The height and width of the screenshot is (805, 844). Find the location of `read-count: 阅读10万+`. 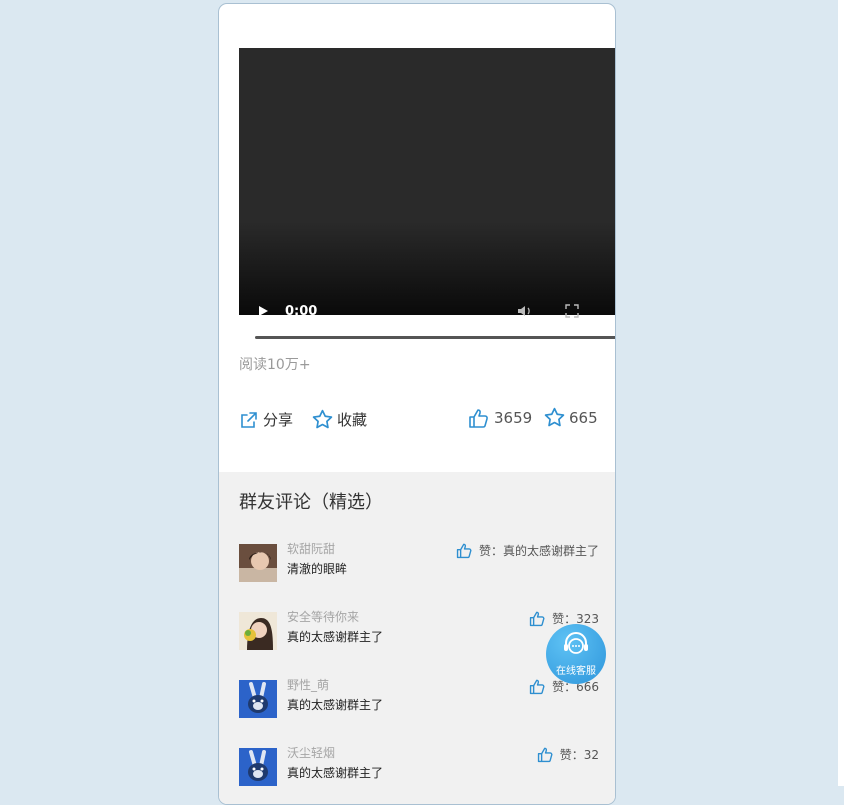

read-count: 阅读10万+ is located at coordinates (275, 365).